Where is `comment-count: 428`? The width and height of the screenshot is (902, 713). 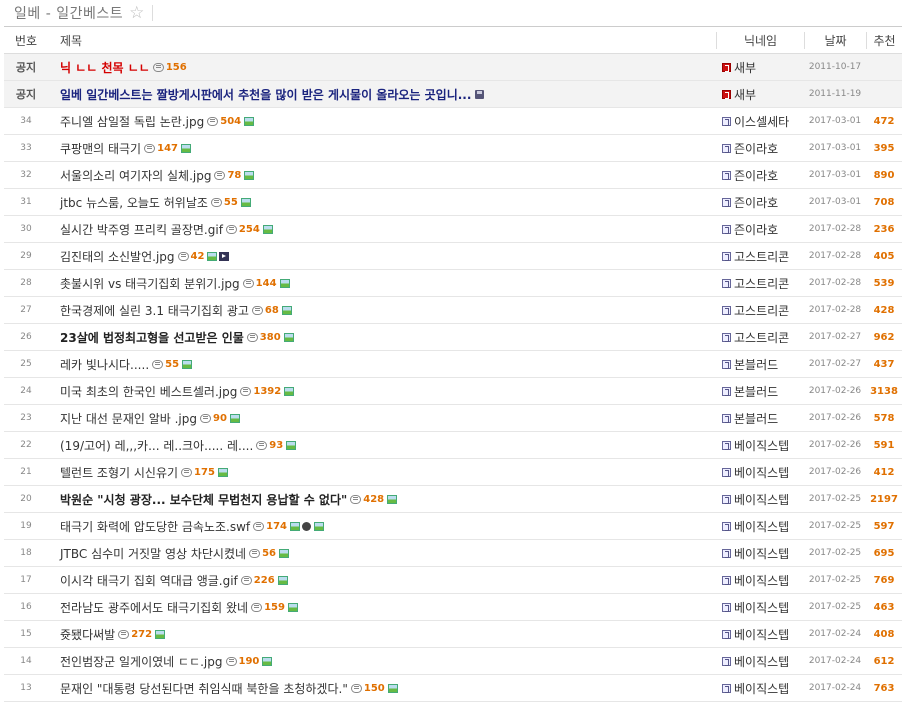
comment-count: 428 is located at coordinates (367, 499).